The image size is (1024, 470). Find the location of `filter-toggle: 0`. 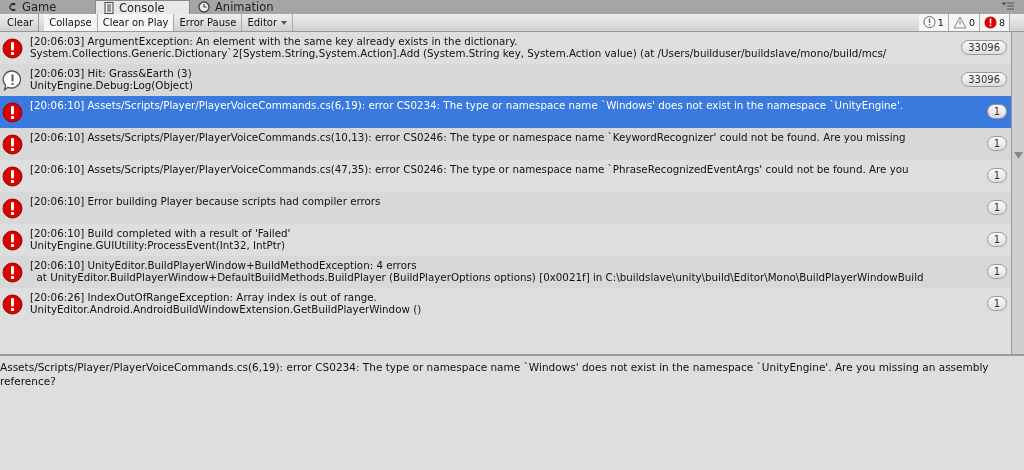

filter-toggle: 0 is located at coordinates (964, 22).